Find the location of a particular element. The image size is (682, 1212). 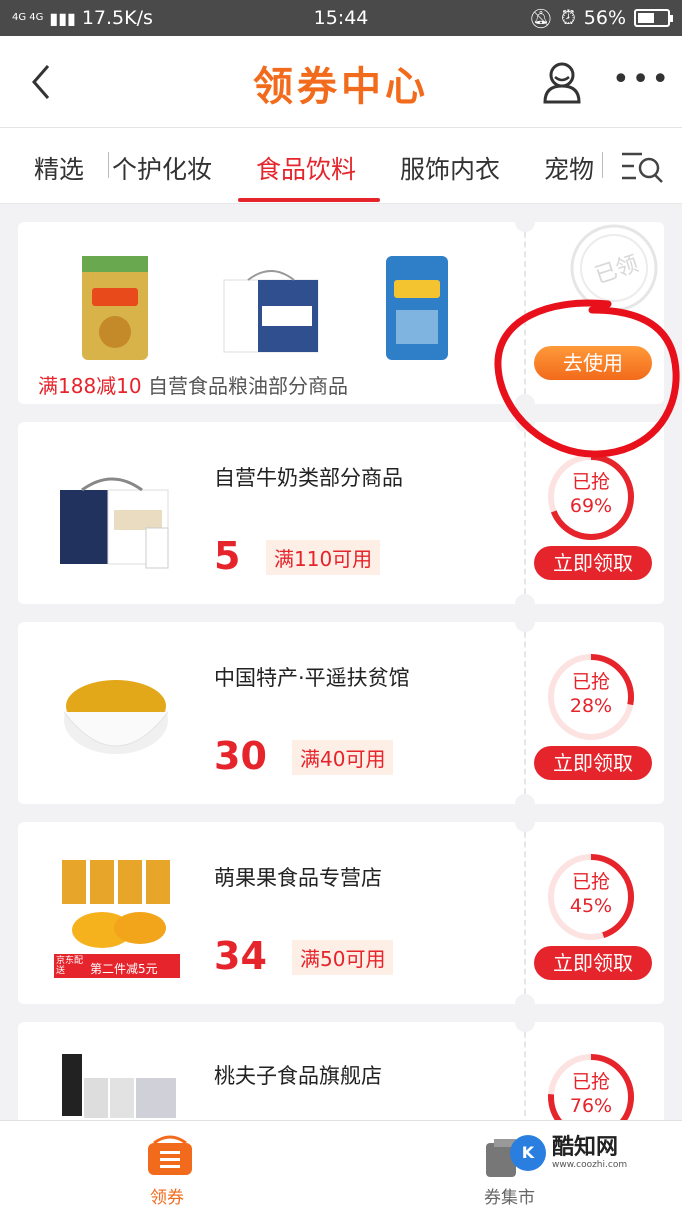

watermark-url: www.coozhi.com is located at coordinates (590, 1165).